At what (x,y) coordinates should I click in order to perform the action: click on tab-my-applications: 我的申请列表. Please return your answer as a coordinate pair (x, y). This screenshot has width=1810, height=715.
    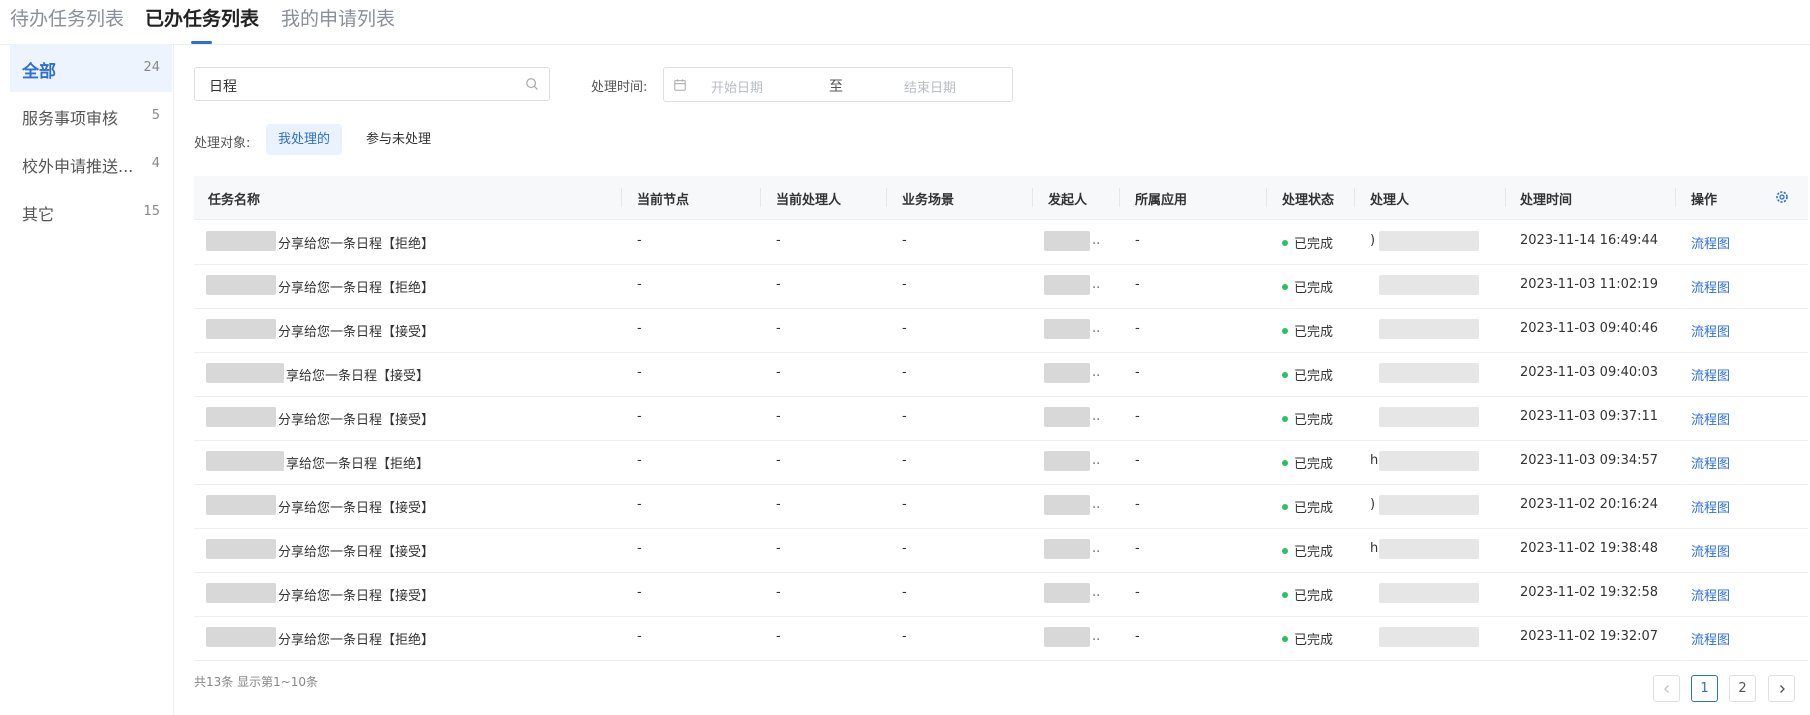
    Looking at the image, I should click on (338, 17).